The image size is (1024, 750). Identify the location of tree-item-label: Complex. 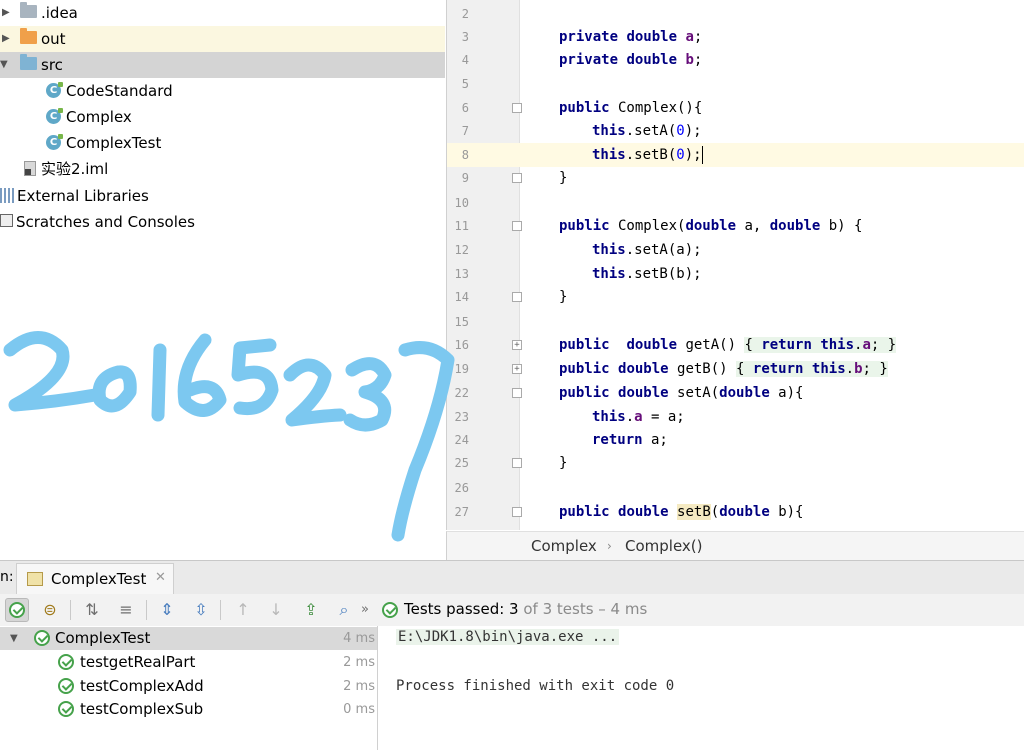
(99, 117).